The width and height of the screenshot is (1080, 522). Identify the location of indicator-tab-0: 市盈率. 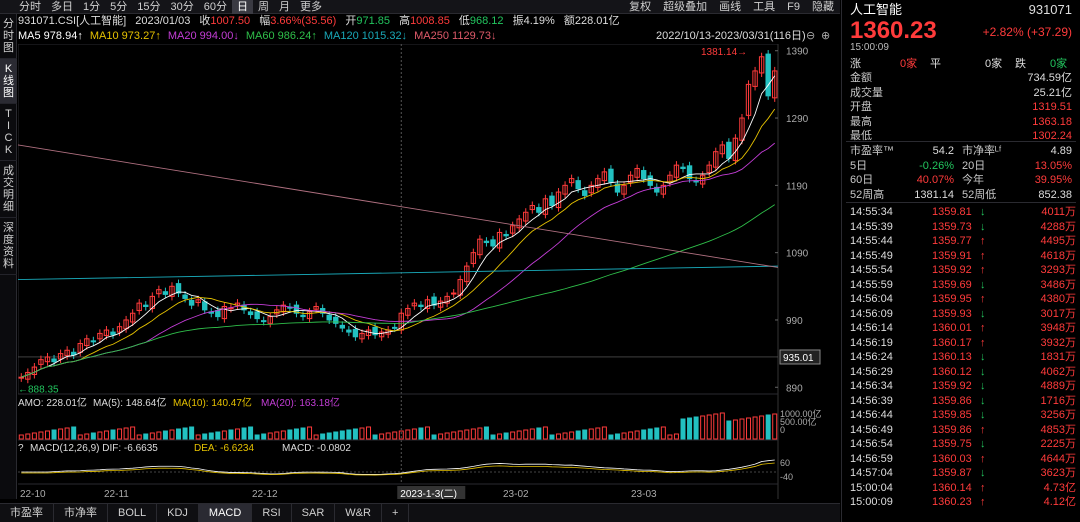
(27, 513).